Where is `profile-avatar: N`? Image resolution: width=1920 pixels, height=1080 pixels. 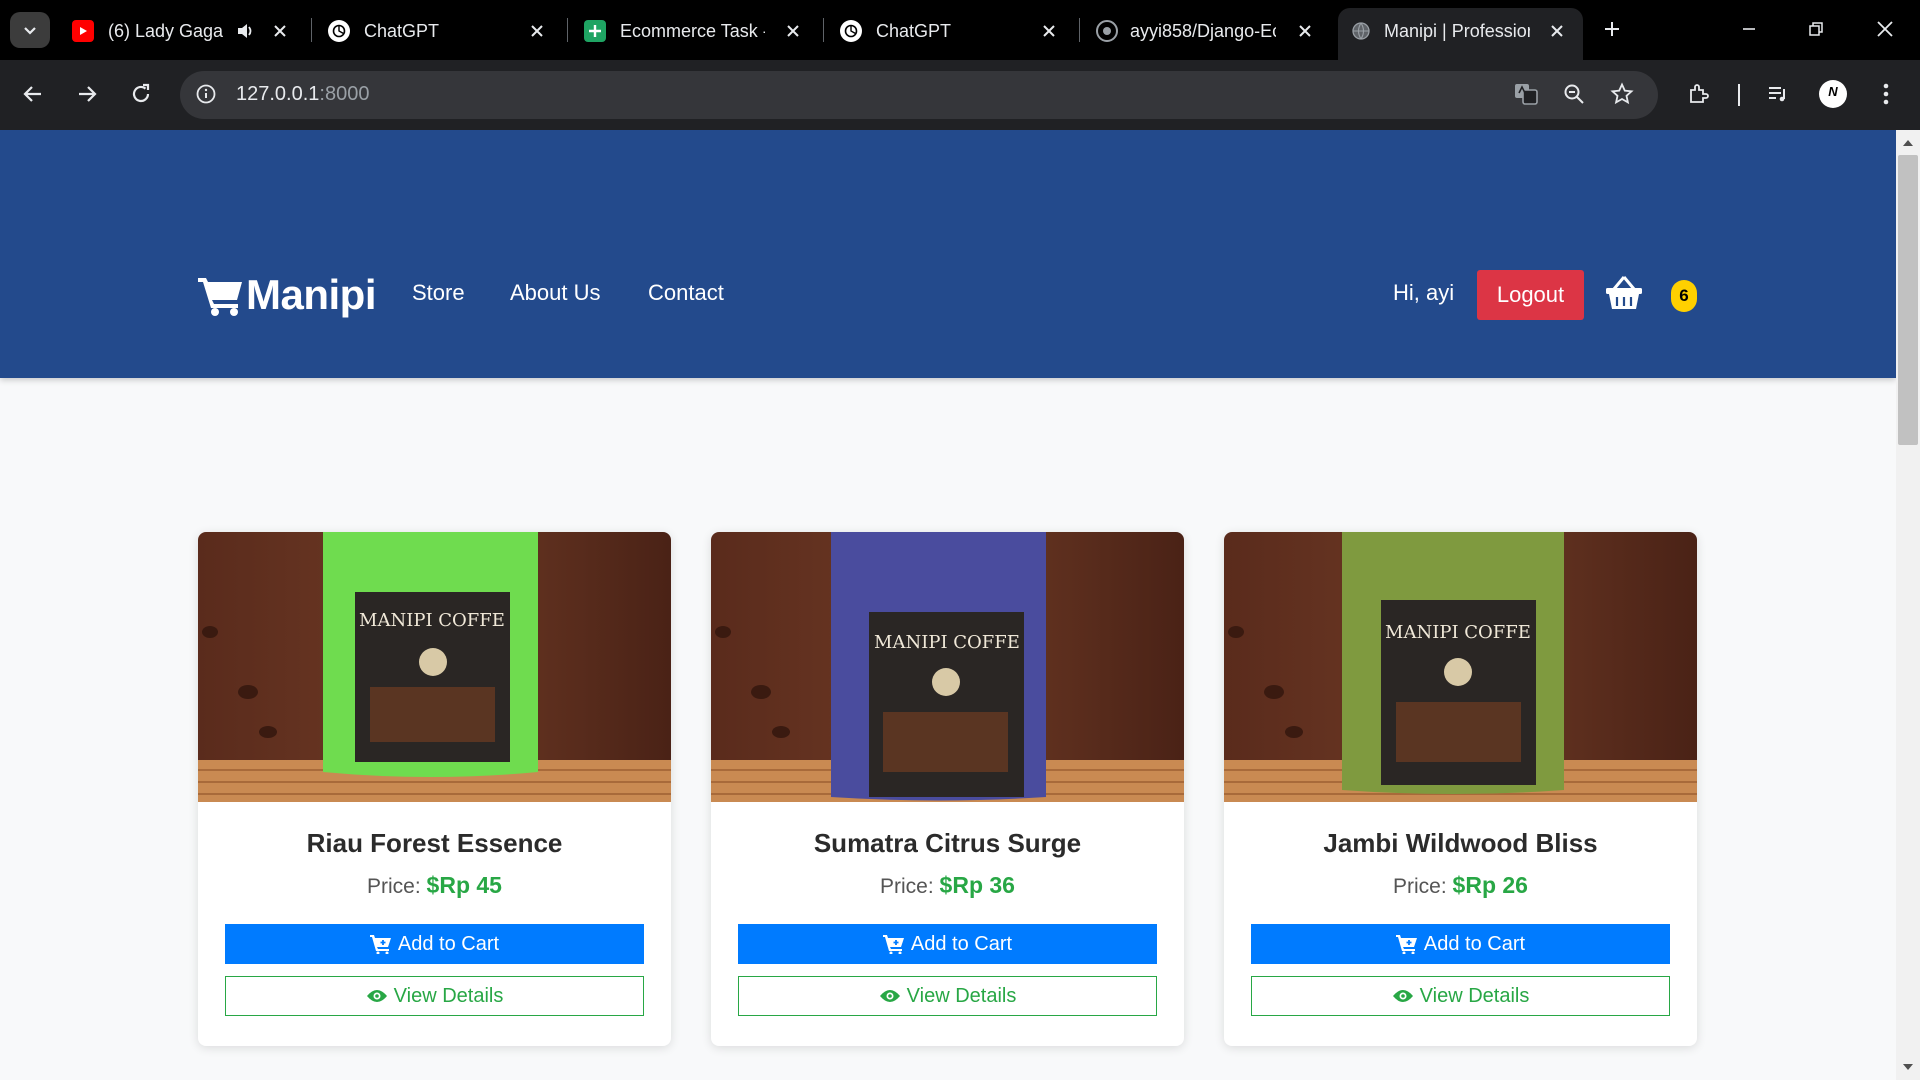 profile-avatar: N is located at coordinates (1833, 94).